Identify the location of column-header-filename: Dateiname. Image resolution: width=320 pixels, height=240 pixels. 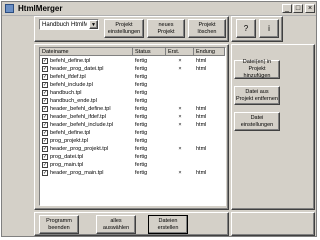
(86, 52).